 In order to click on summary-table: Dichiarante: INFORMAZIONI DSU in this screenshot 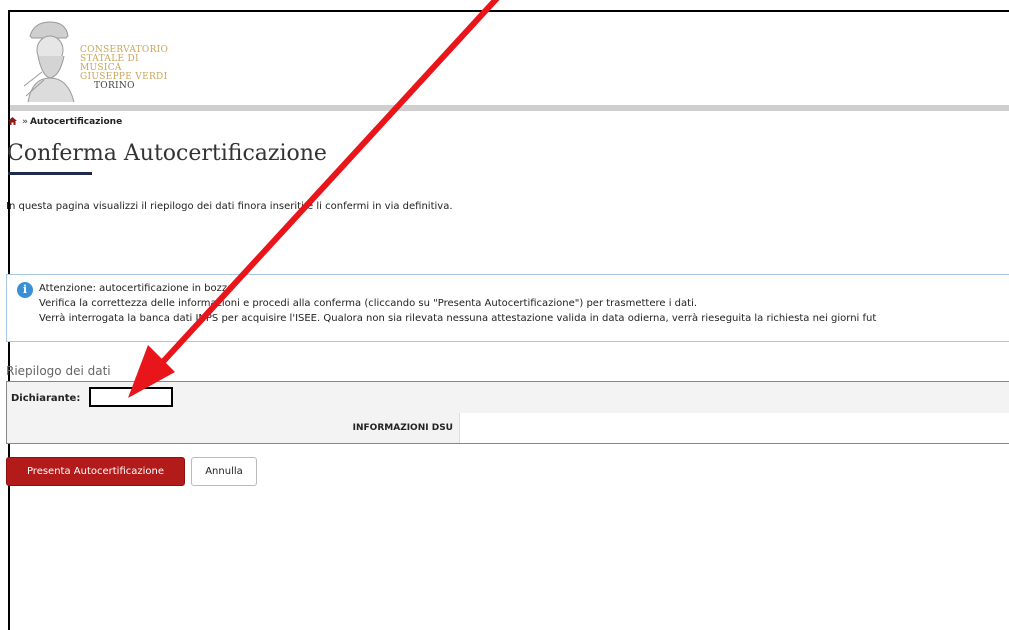, I will do `click(507, 412)`.